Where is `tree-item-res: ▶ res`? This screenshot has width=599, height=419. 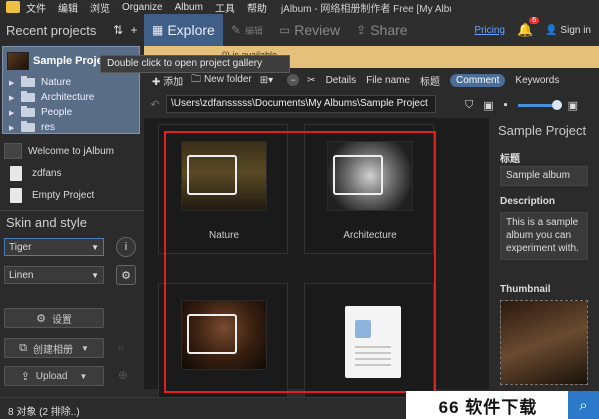
tree-item-res: ▶ res is located at coordinates (51, 127).